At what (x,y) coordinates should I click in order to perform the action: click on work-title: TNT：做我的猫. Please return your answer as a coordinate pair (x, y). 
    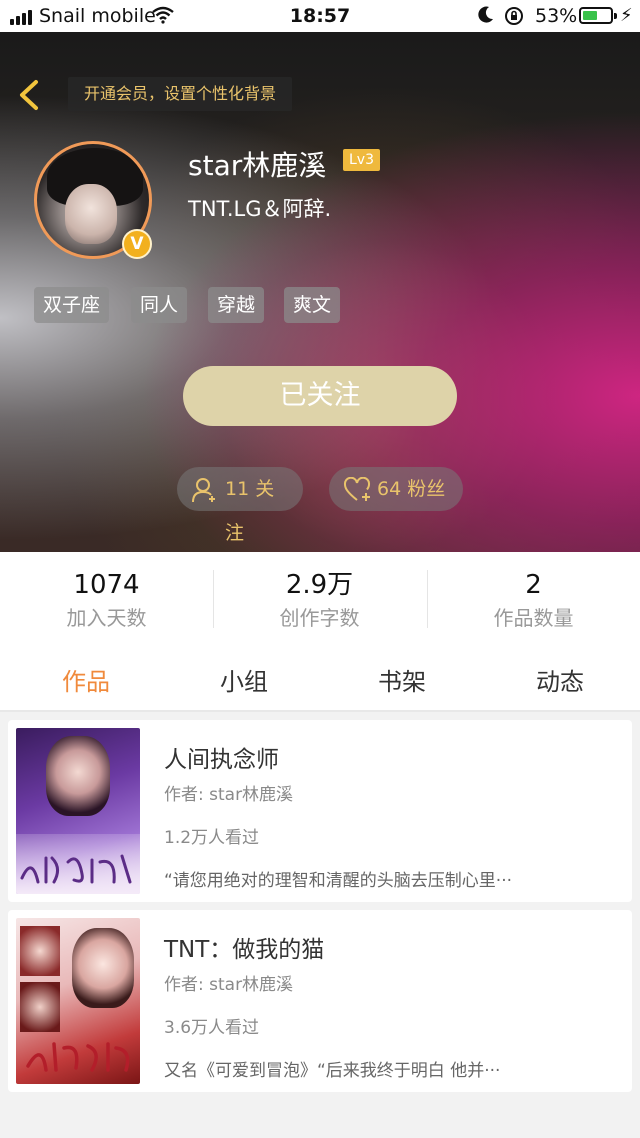
    Looking at the image, I should click on (244, 950).